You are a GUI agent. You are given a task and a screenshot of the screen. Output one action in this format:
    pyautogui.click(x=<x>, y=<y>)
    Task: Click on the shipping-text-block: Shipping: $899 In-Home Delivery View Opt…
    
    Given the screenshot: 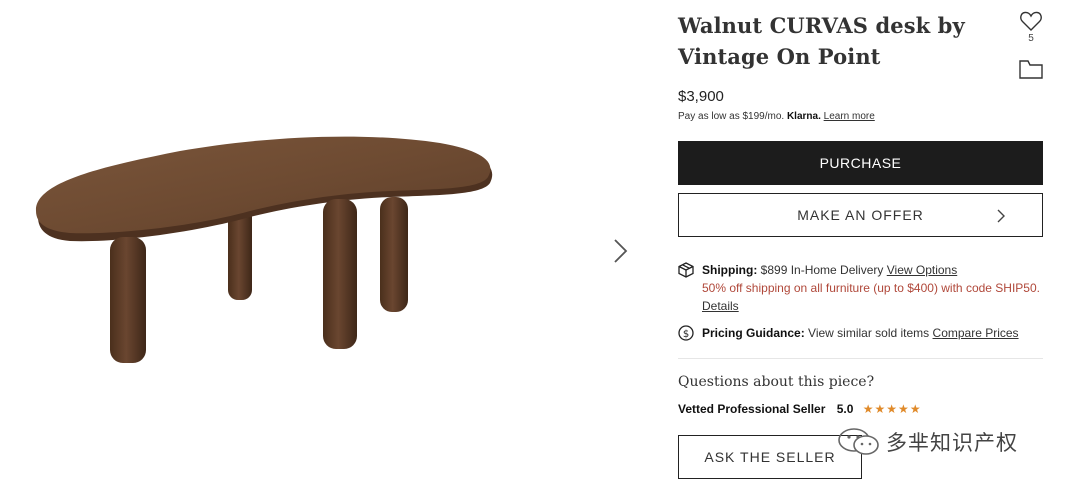 What is the action you would take?
    pyautogui.click(x=874, y=288)
    